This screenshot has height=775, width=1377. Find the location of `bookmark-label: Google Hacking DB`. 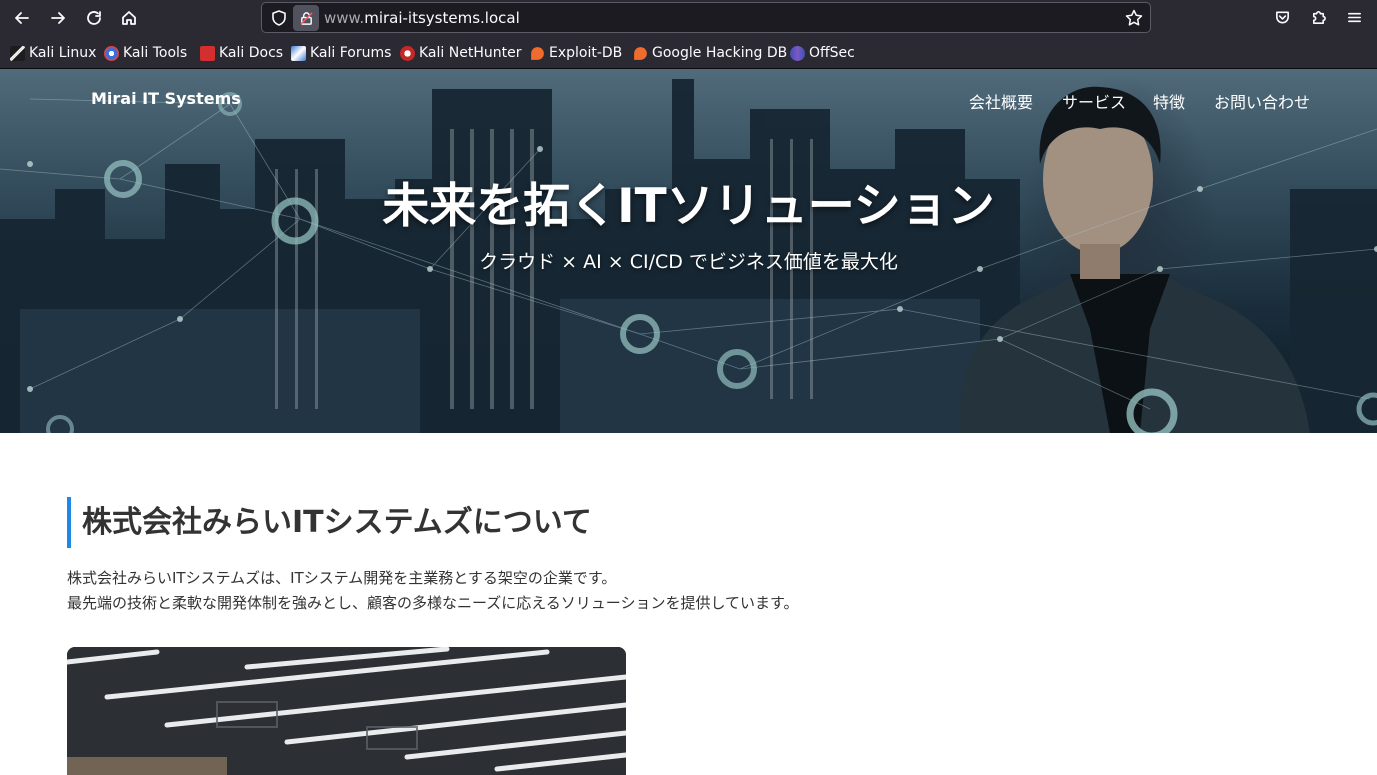

bookmark-label: Google Hacking DB is located at coordinates (720, 53).